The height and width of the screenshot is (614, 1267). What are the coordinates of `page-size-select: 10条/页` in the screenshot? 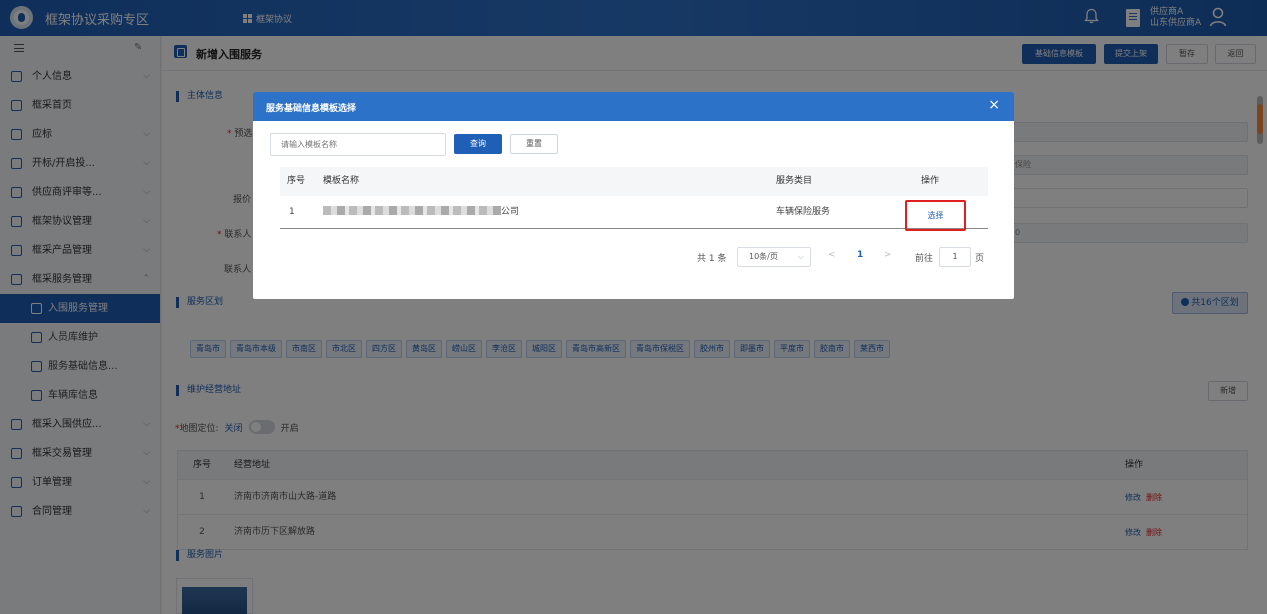 It's located at (774, 257).